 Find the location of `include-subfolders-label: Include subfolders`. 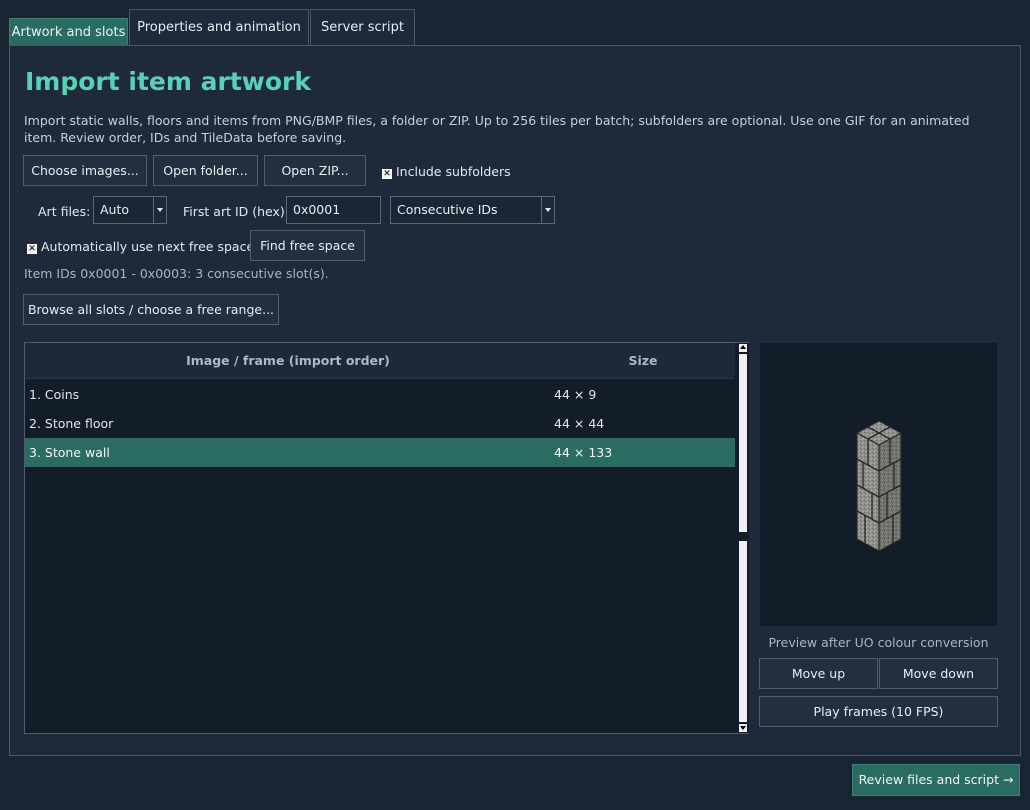

include-subfolders-label: Include subfolders is located at coordinates (453, 171).